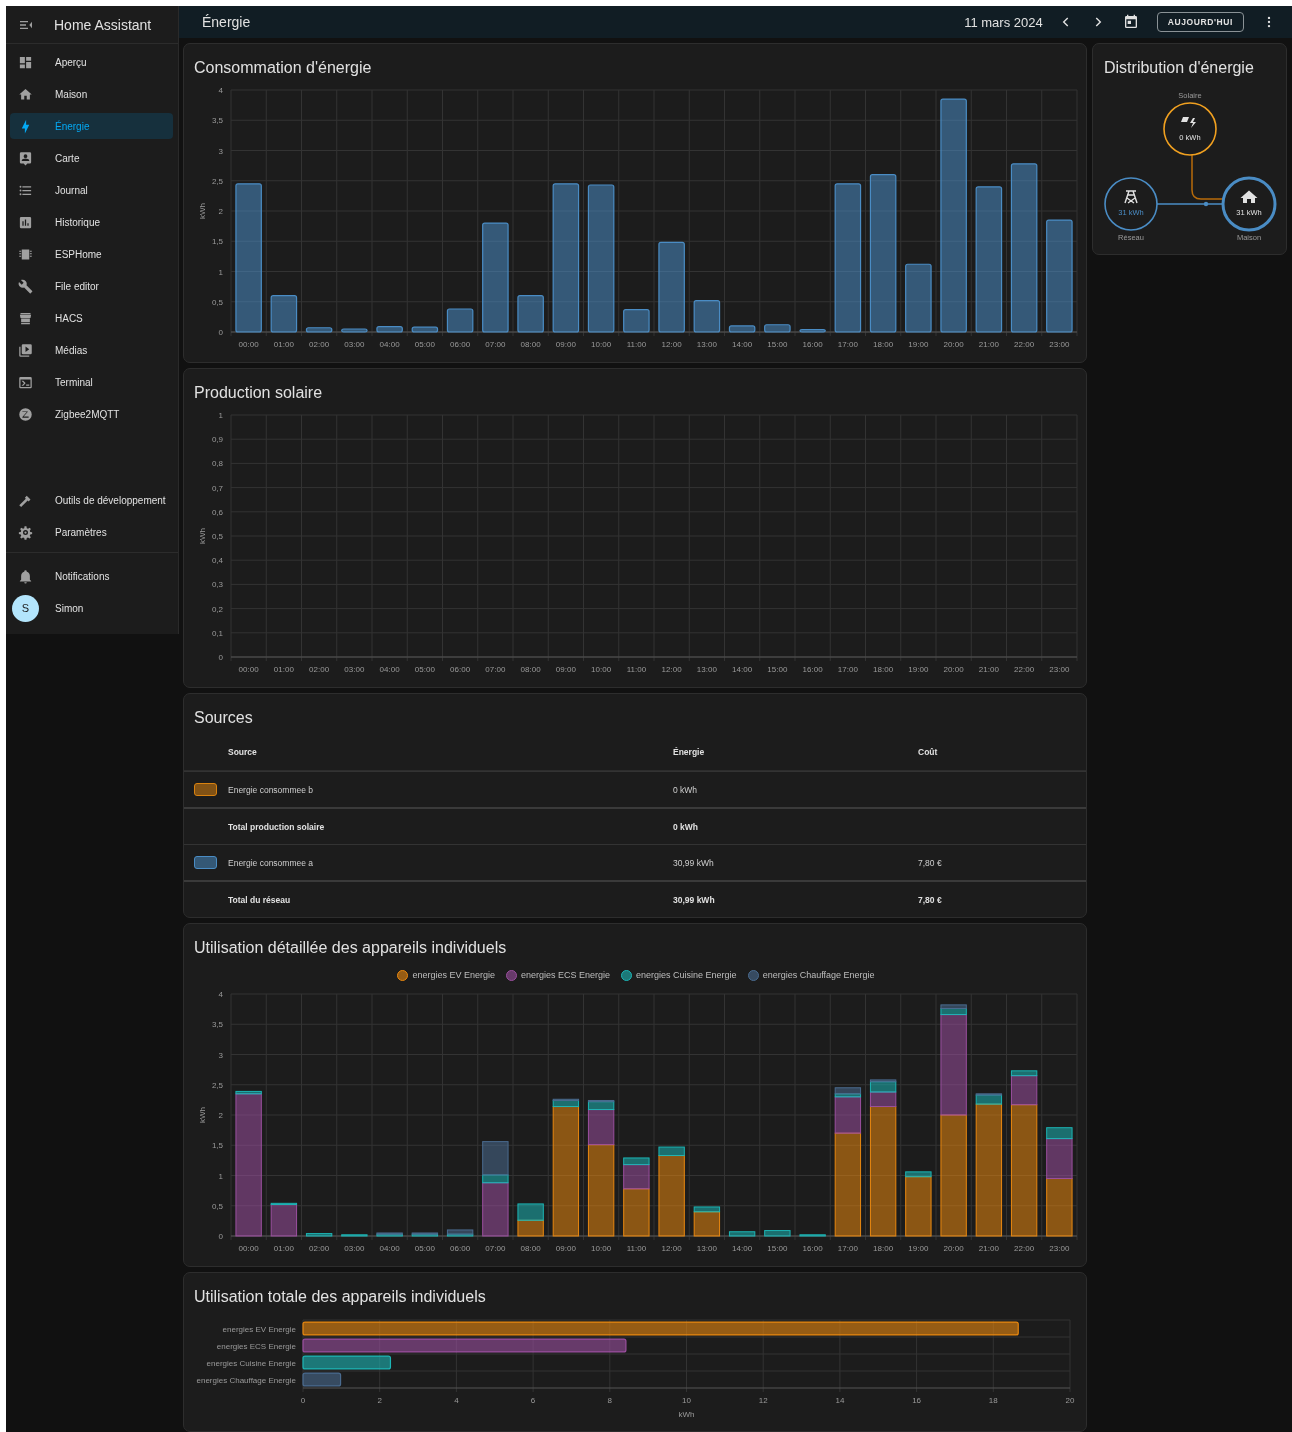 This screenshot has height=1432, width=1292. What do you see at coordinates (217, 302) in the screenshot?
I see `axis-tick-label: 0,5` at bounding box center [217, 302].